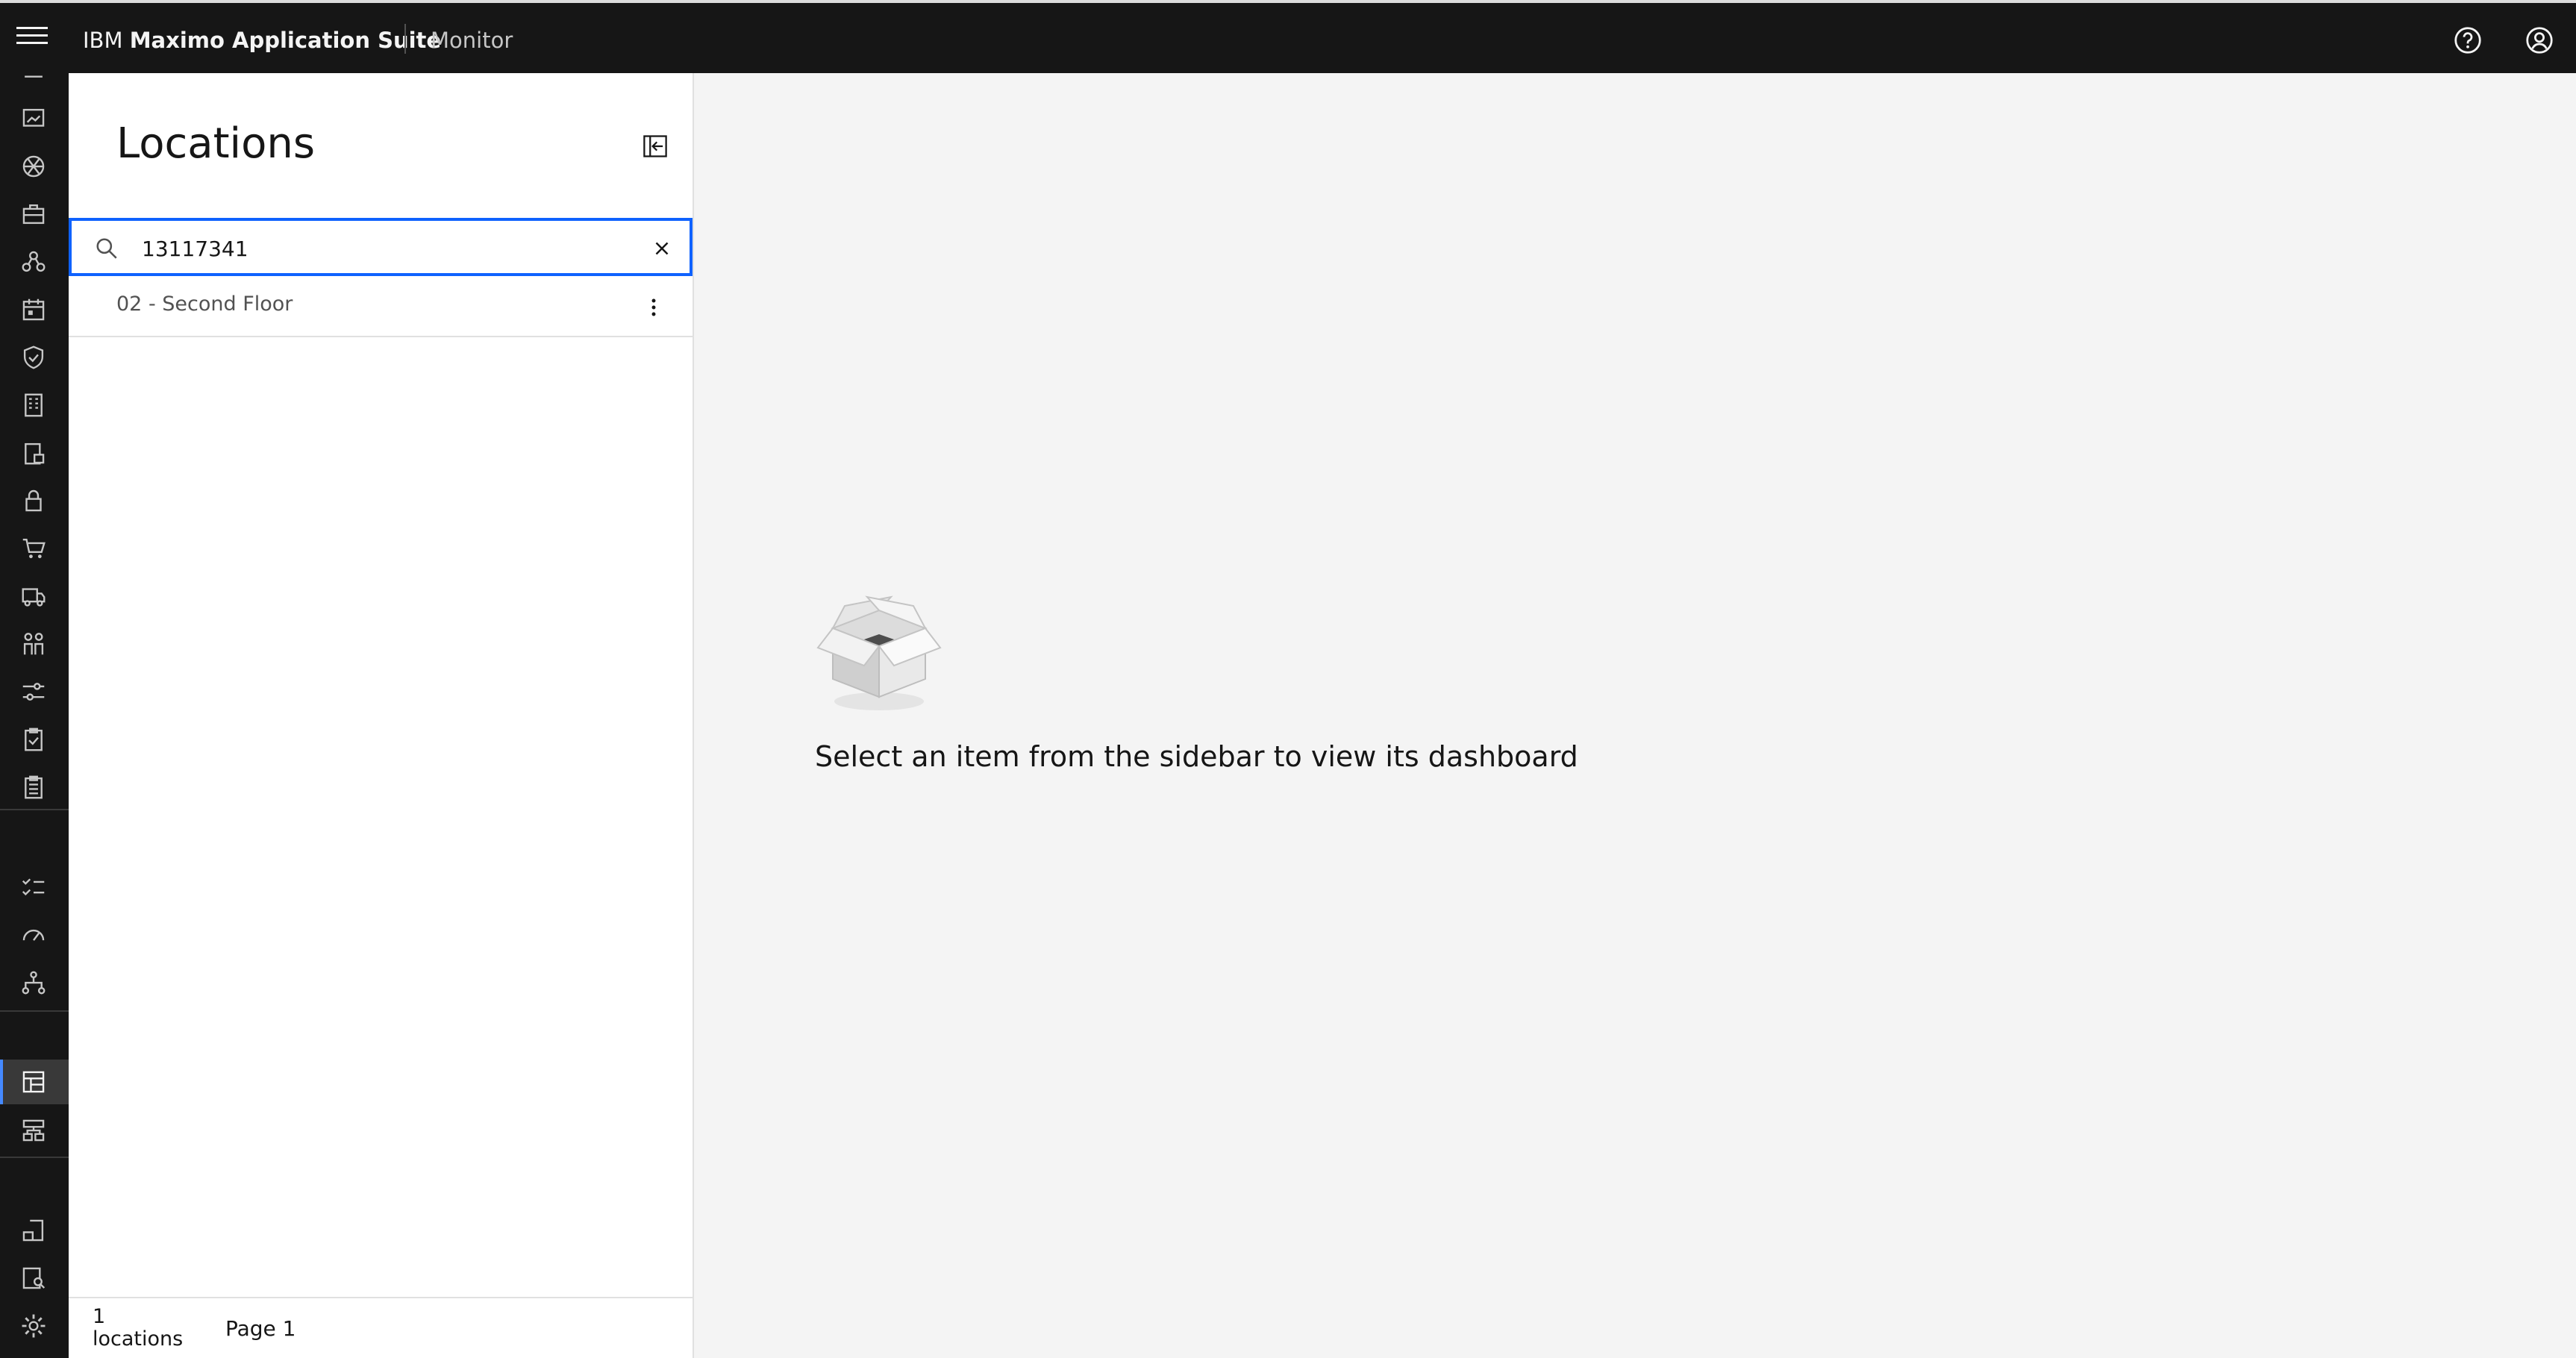 This screenshot has width=2576, height=1358. Describe the element at coordinates (33, 548) in the screenshot. I see `cart-icon` at that location.